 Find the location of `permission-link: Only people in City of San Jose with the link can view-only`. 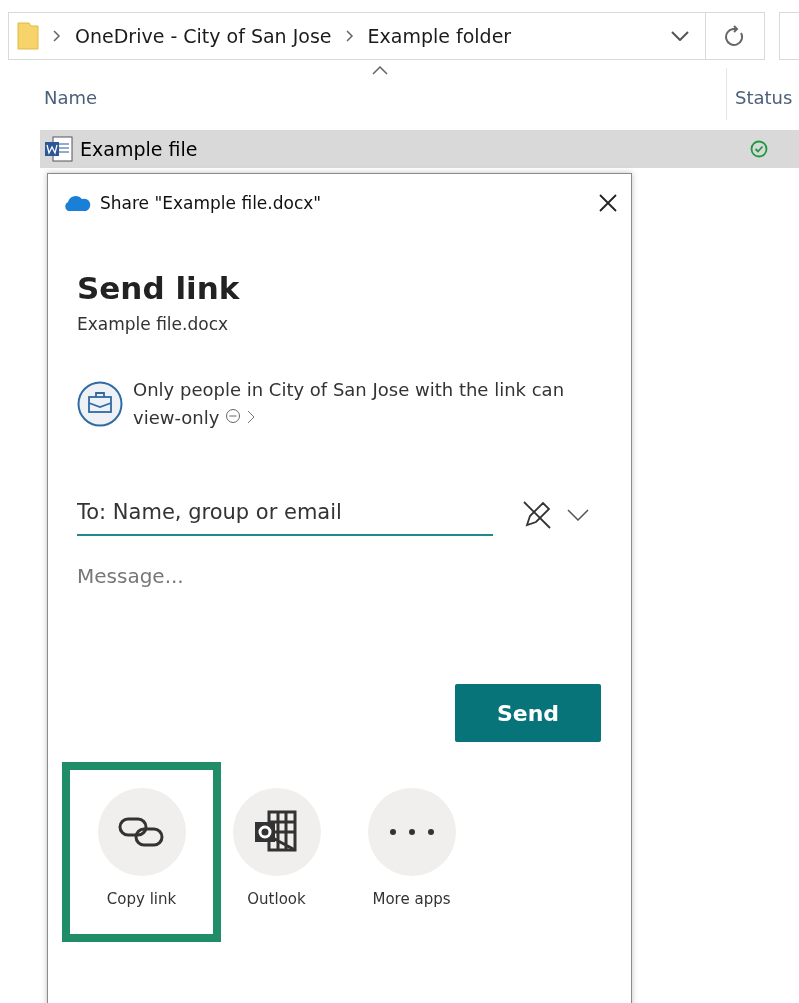

permission-link: Only people in City of San Jose with the link can view-only is located at coordinates (353, 404).